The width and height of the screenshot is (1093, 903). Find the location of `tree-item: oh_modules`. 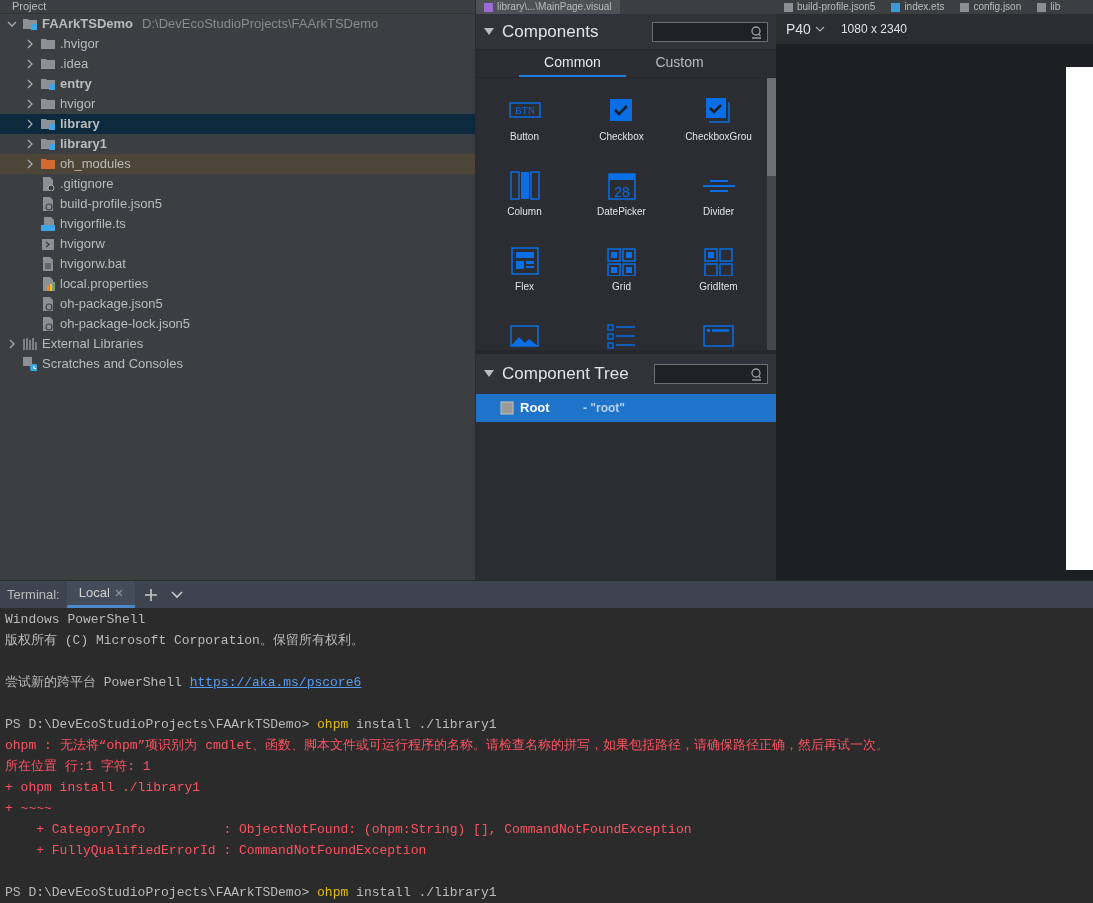

tree-item: oh_modules is located at coordinates (237, 164).